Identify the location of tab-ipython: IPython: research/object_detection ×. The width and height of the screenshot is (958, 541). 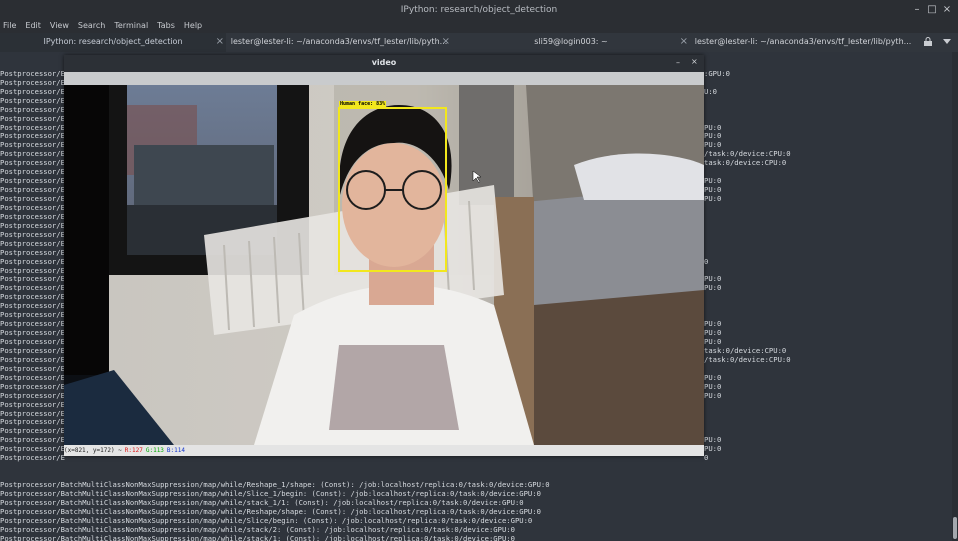
(113, 43).